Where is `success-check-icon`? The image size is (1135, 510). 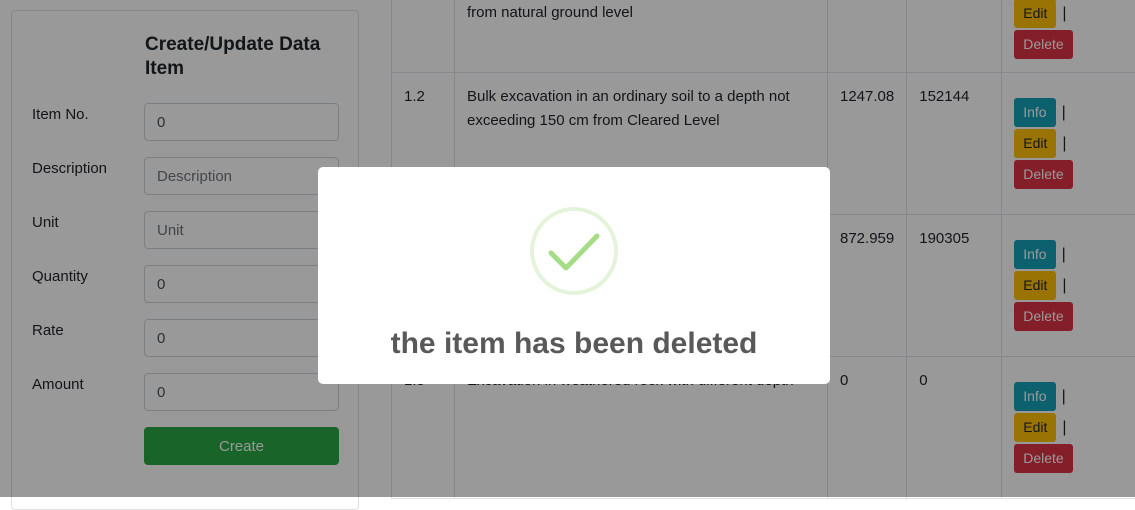 success-check-icon is located at coordinates (574, 251).